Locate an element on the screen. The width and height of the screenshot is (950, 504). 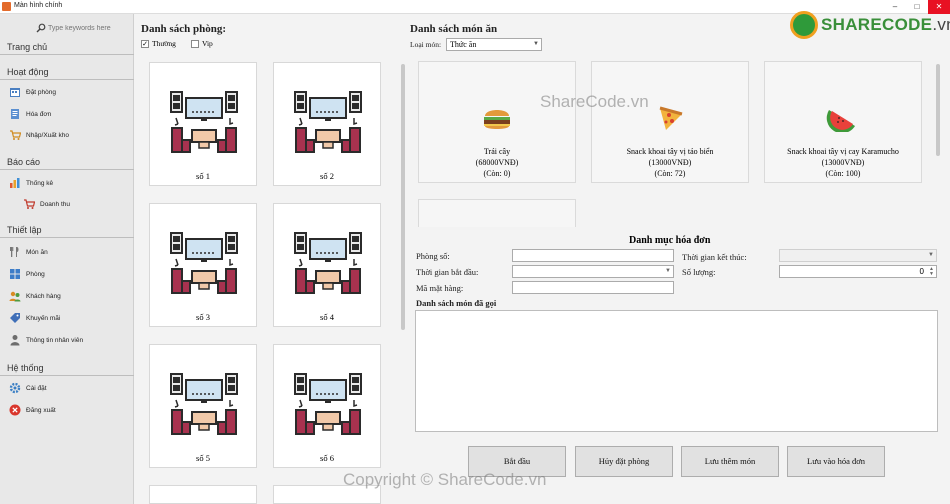
room-card: số 6 is located at coordinates (327, 406).